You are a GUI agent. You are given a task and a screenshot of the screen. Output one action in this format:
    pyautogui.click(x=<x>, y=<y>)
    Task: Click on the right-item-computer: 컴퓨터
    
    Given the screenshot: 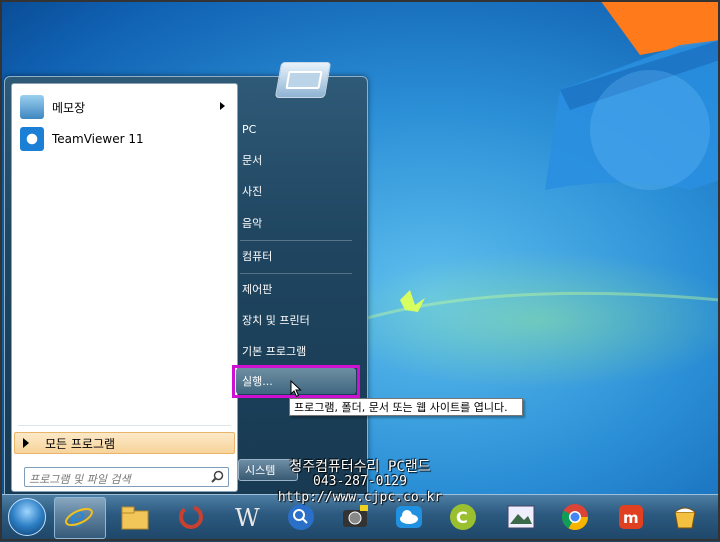 What is the action you would take?
    pyautogui.click(x=296, y=256)
    